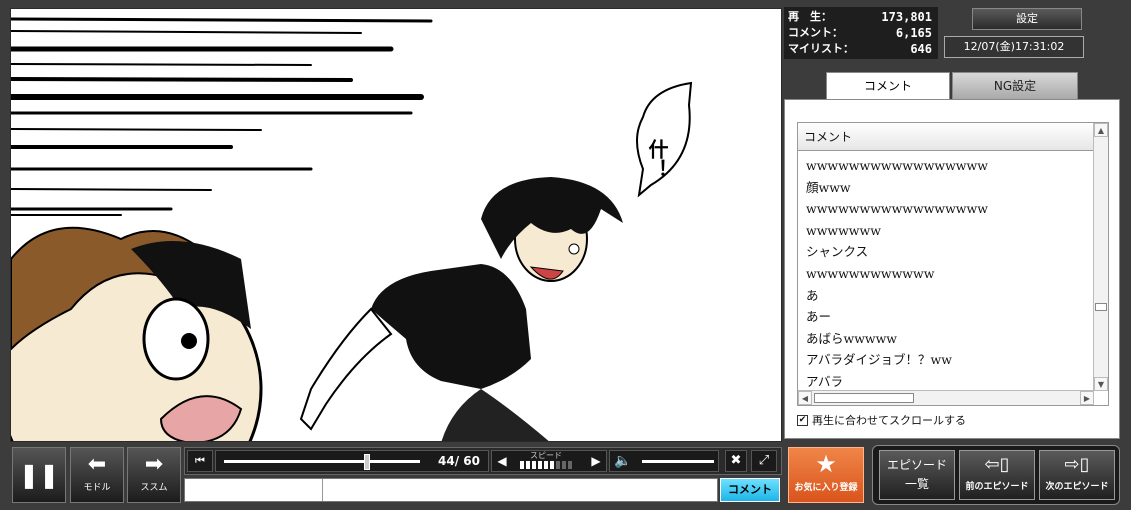  What do you see at coordinates (946, 137) in the screenshot?
I see `comment-column-header: コメント` at bounding box center [946, 137].